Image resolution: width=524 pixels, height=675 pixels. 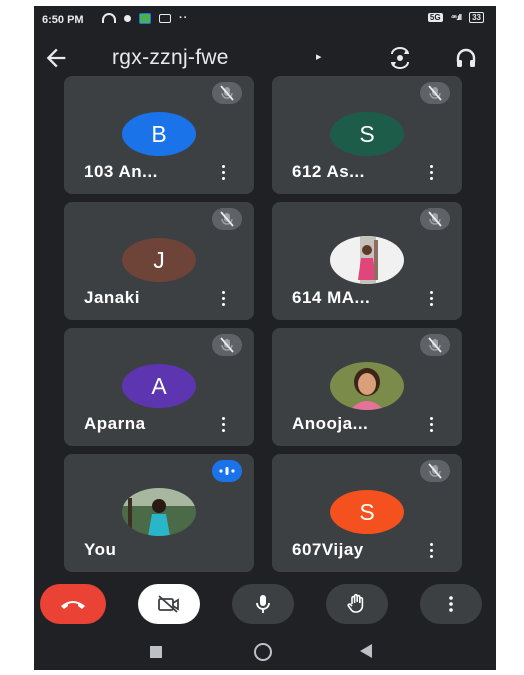 I want to click on notification-icons: ··, so click(x=145, y=18).